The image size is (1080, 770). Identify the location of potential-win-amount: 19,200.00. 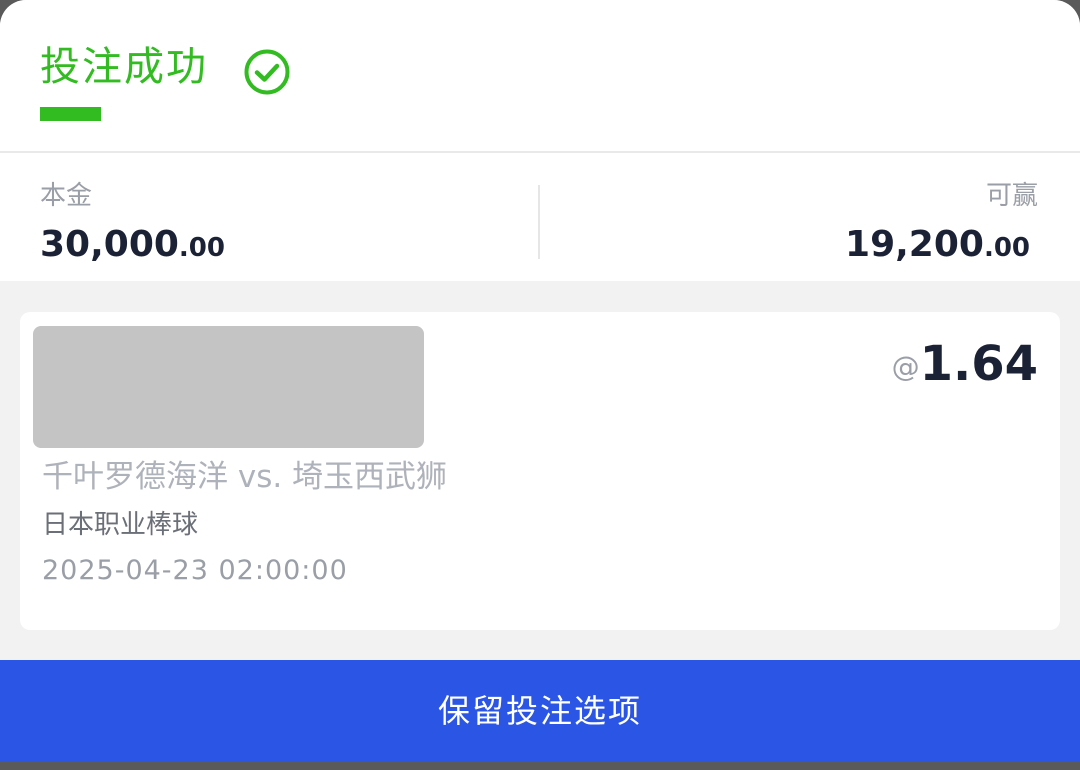
(937, 246).